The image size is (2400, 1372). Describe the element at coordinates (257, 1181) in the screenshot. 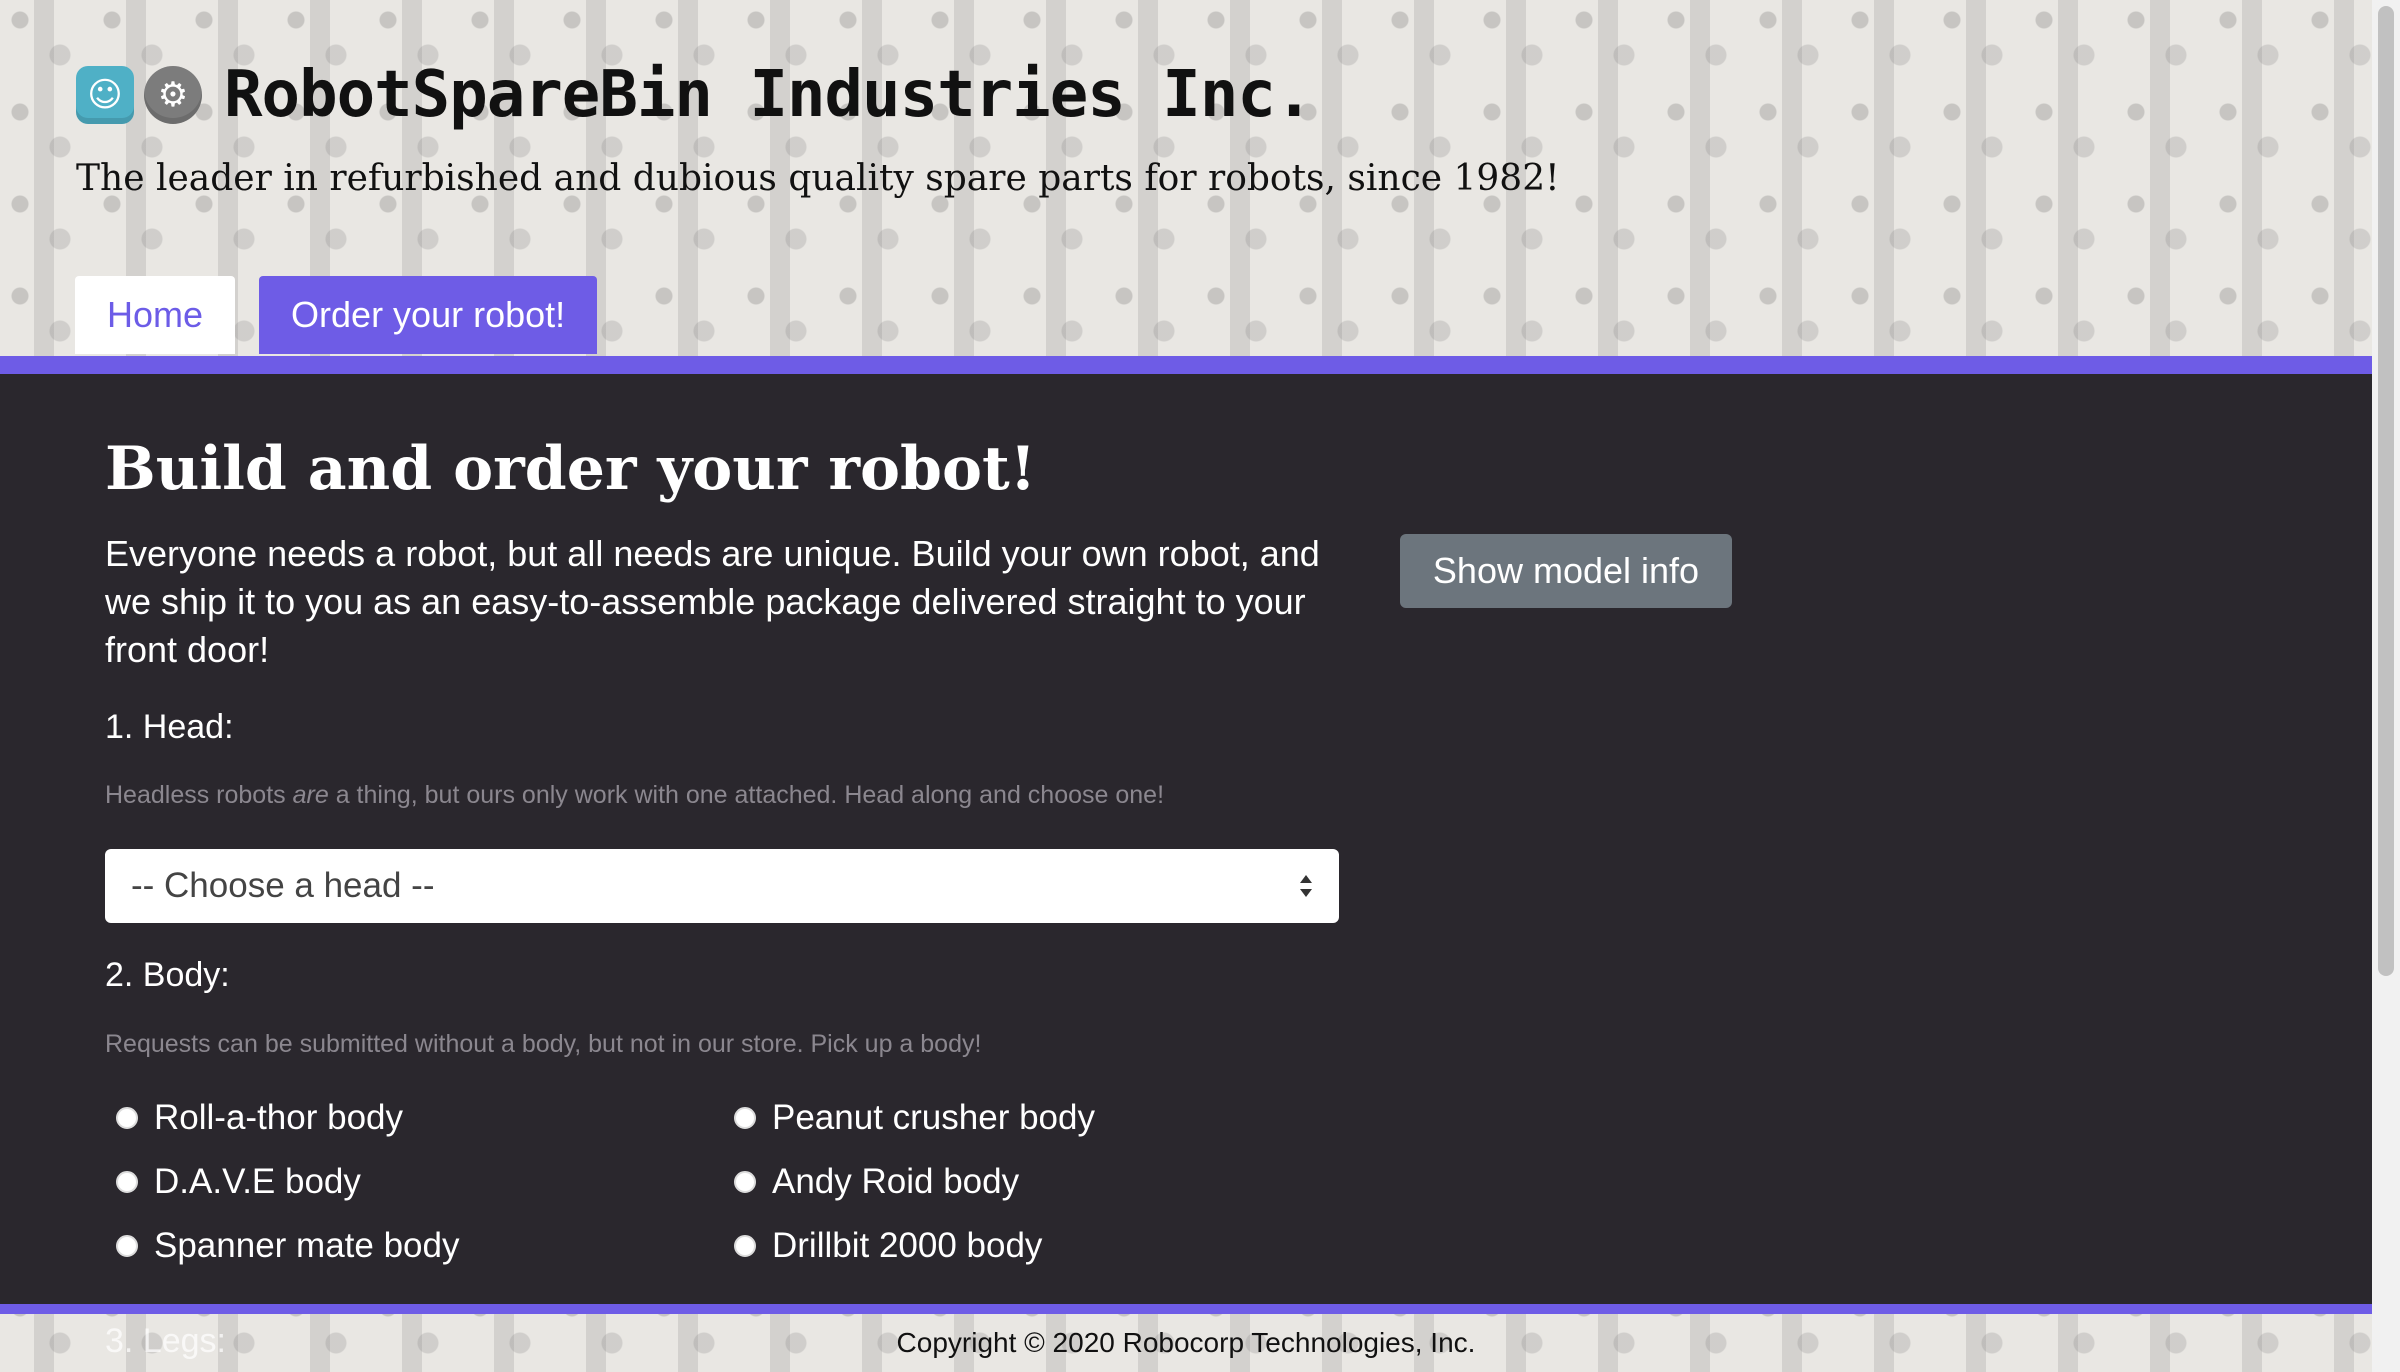

I see `radio-label: D.A.V.E body` at that location.